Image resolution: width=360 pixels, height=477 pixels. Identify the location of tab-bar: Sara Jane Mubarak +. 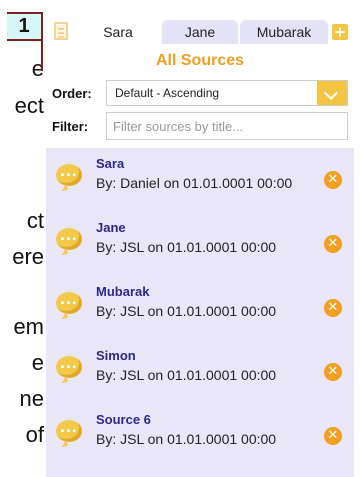
(200, 29).